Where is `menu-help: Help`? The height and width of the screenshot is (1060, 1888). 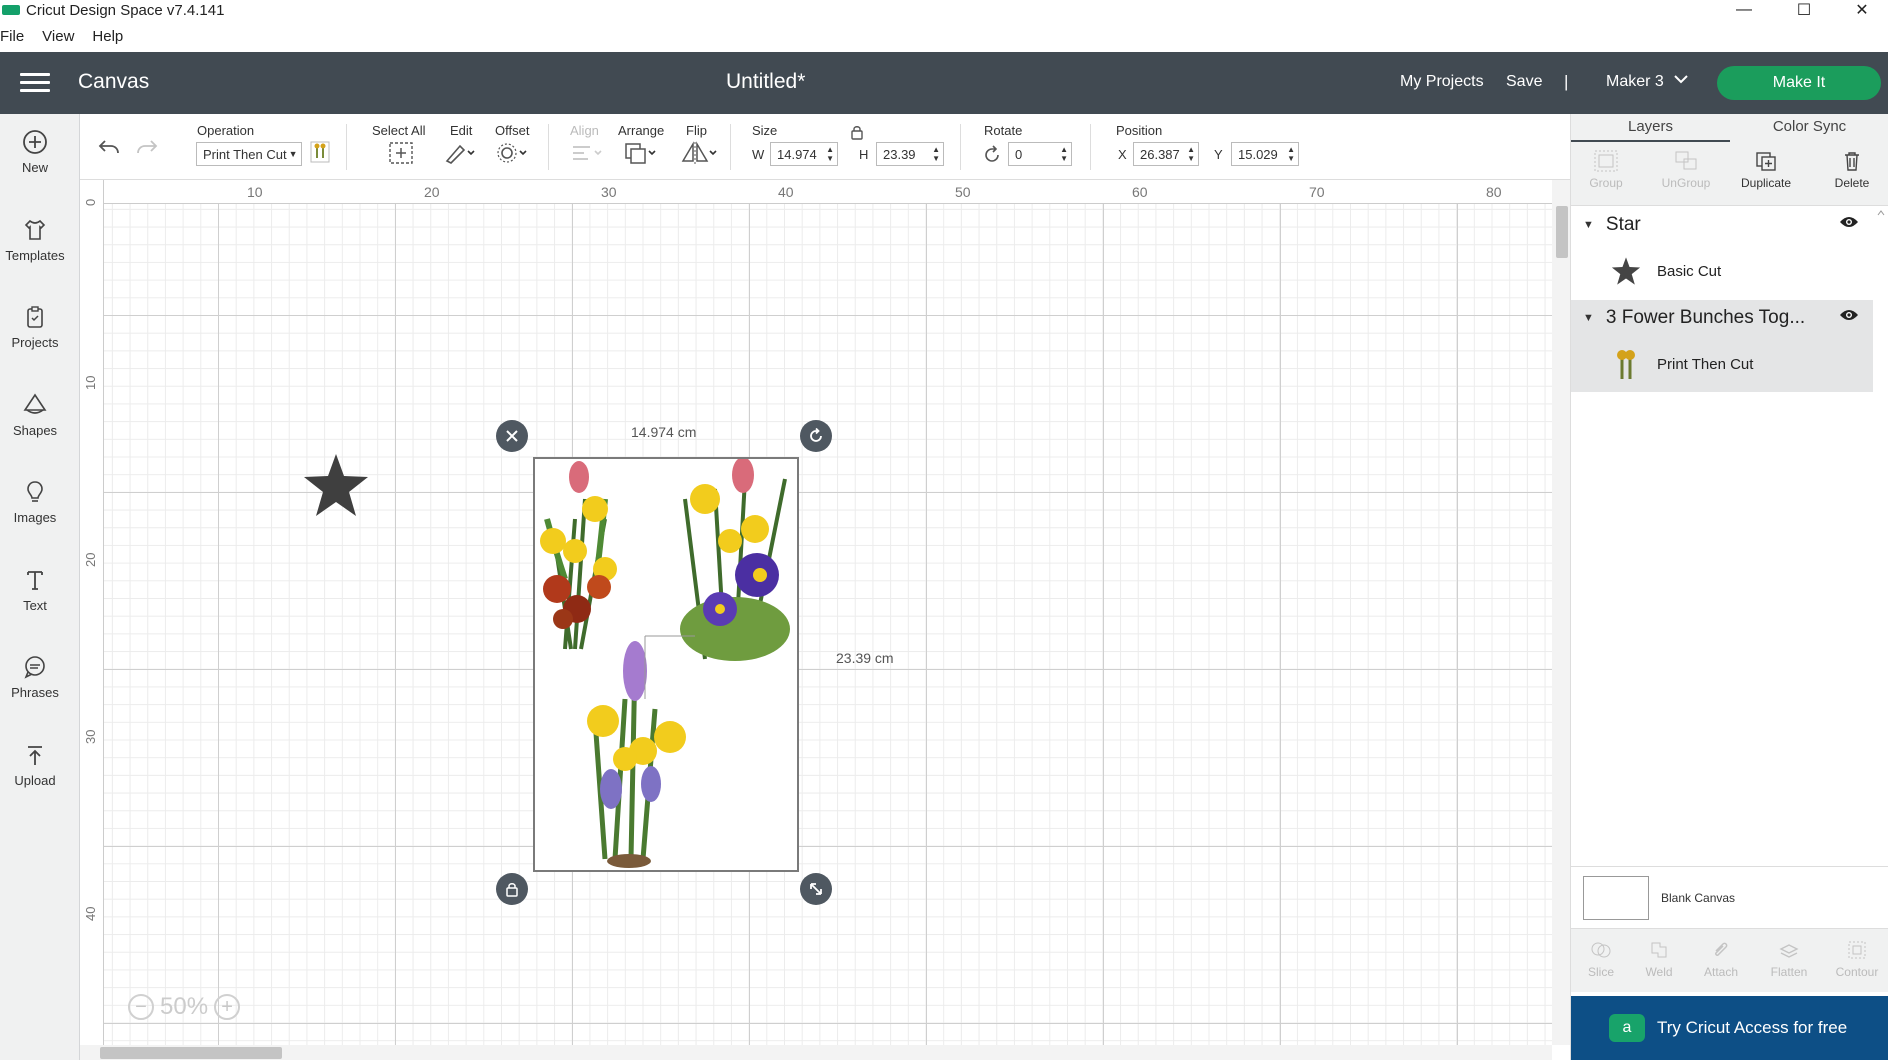 menu-help: Help is located at coordinates (107, 39).